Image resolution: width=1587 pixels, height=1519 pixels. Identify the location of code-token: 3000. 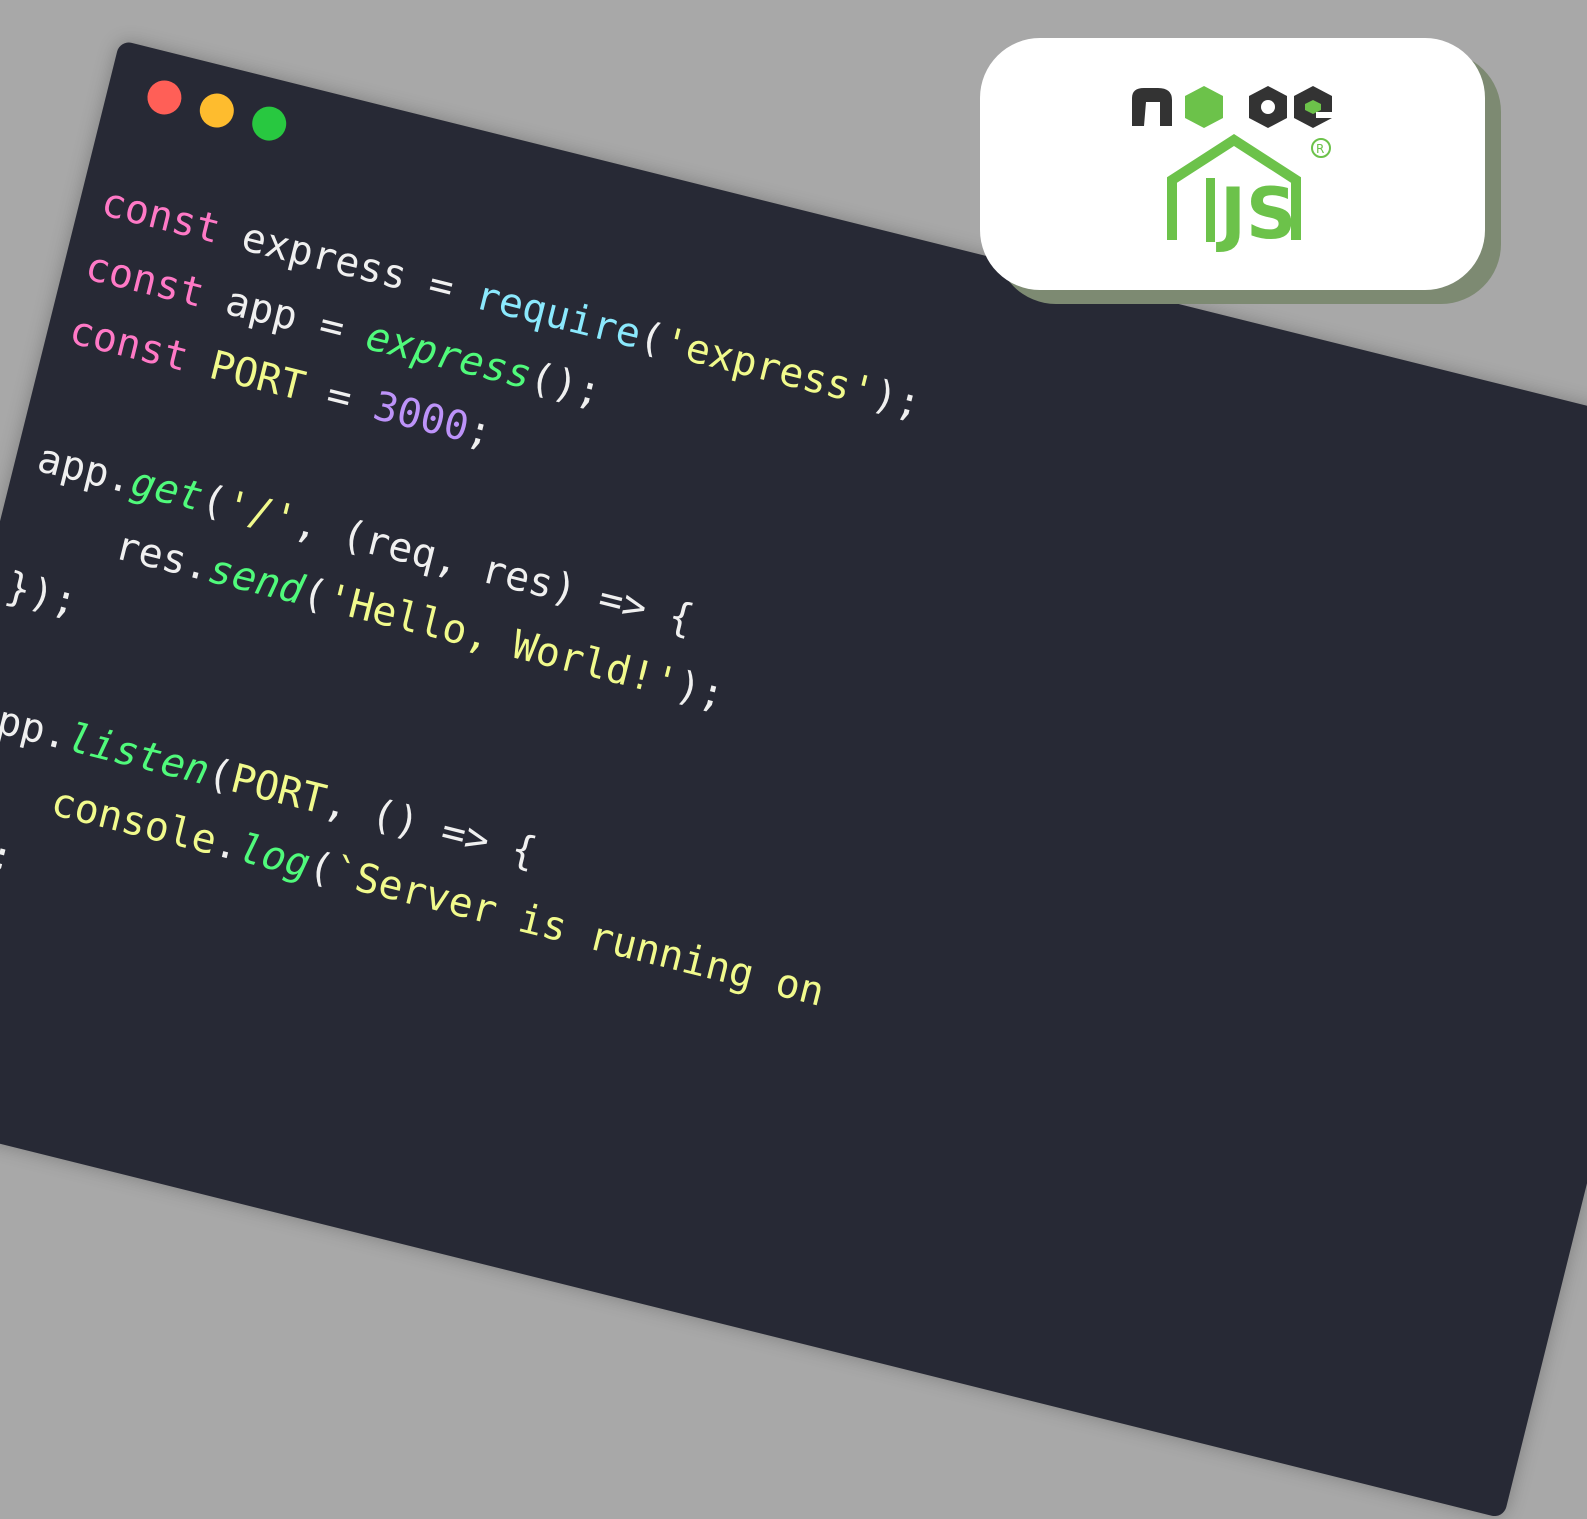
(421, 417).